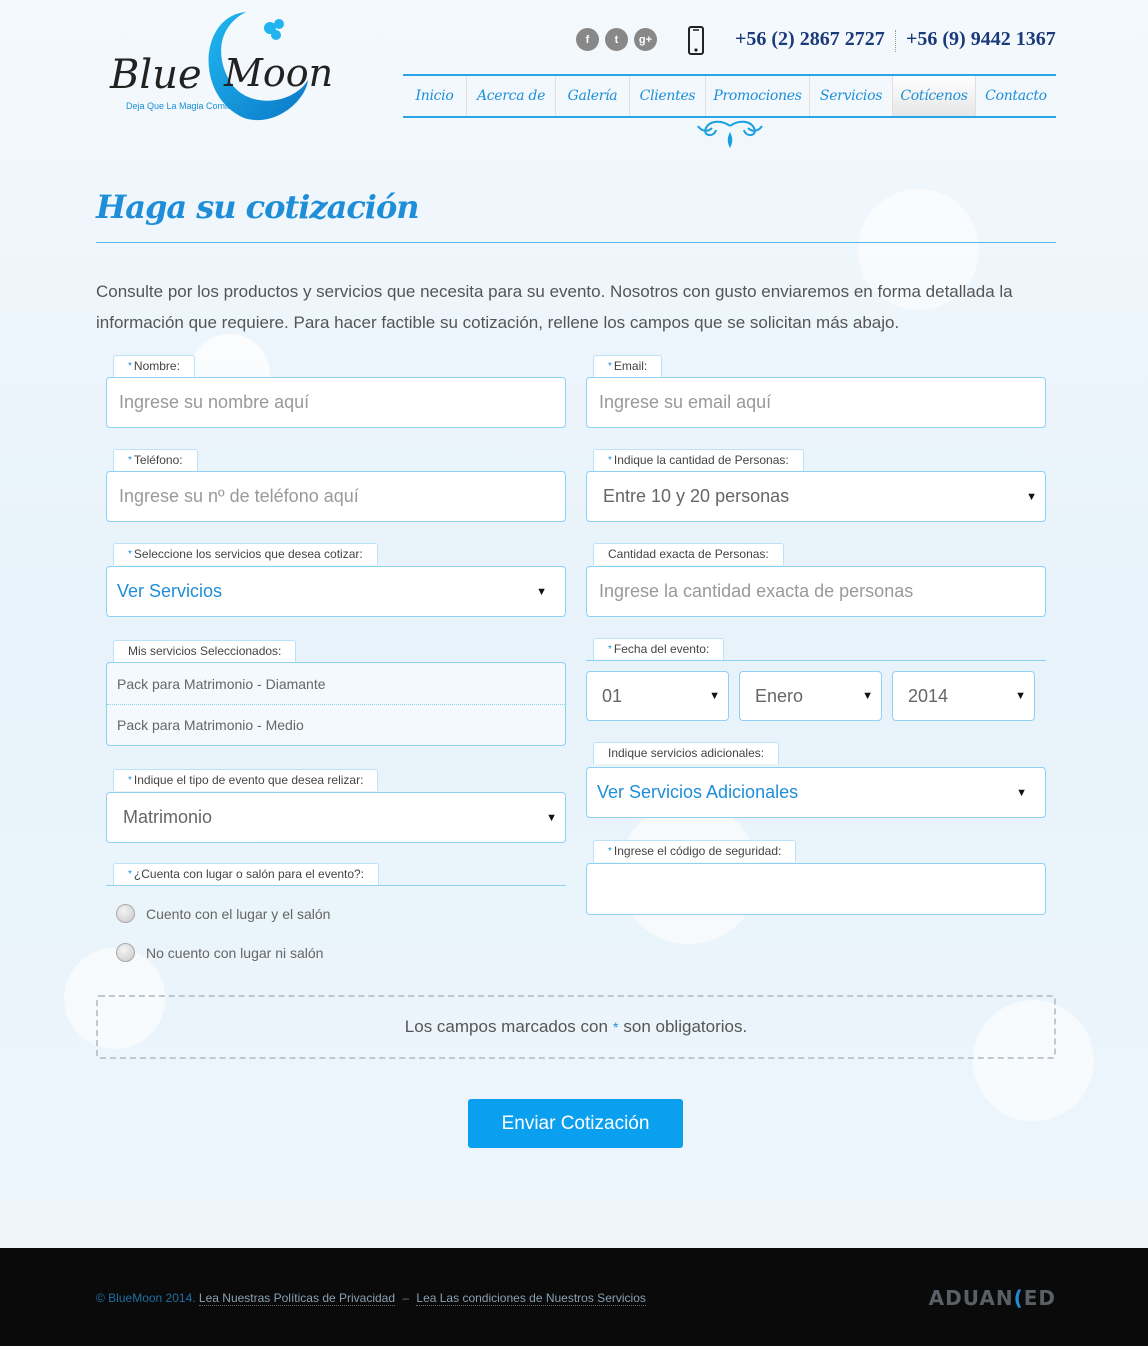 This screenshot has height=1346, width=1148. Describe the element at coordinates (587, 39) in the screenshot. I see `facebook-icon: f` at that location.